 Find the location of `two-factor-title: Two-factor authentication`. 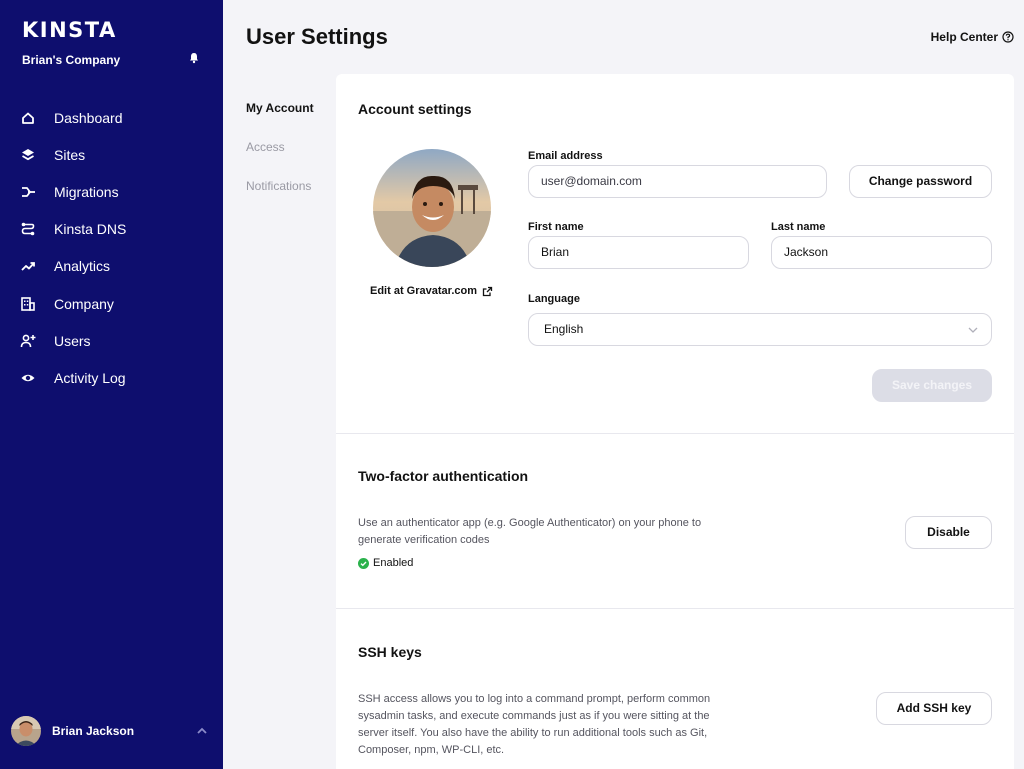

two-factor-title: Two-factor authentication is located at coordinates (443, 476).